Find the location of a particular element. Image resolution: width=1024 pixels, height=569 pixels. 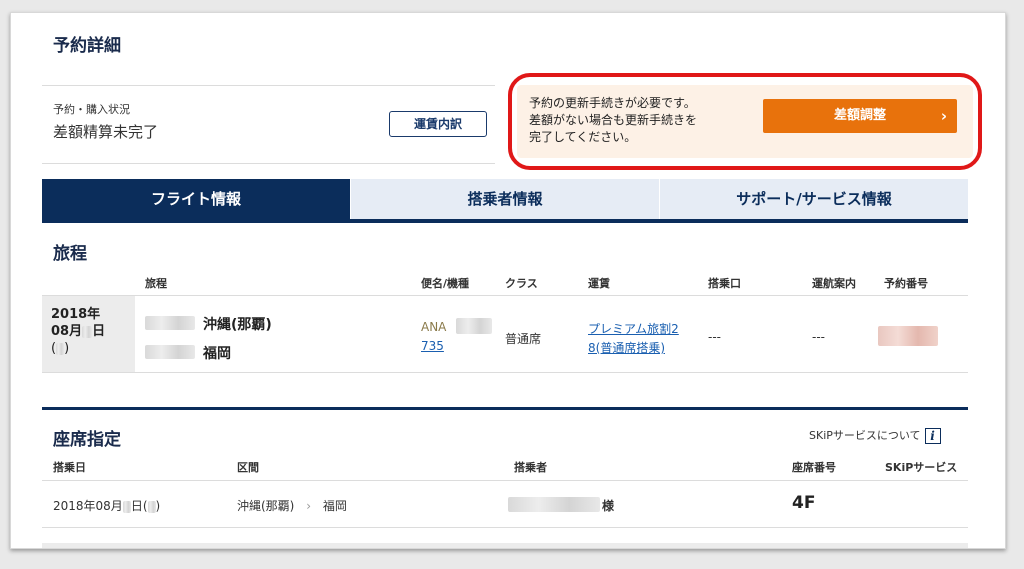

tab-passenger-info: 搭乗者情報 is located at coordinates (505, 199).